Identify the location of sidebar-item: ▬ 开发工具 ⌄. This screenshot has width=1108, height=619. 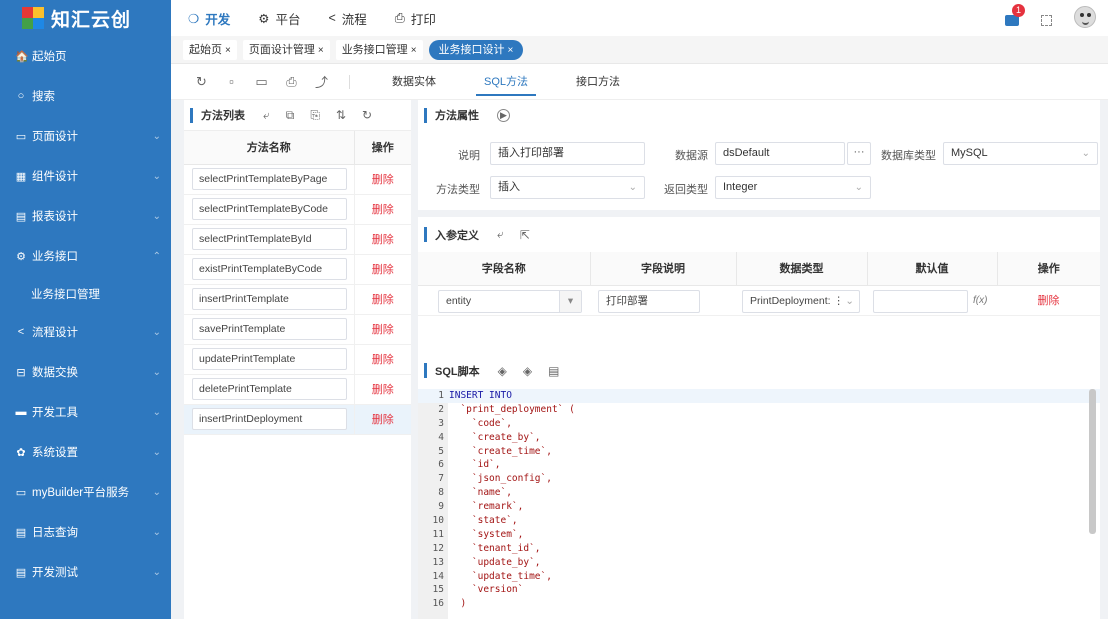
(85, 412).